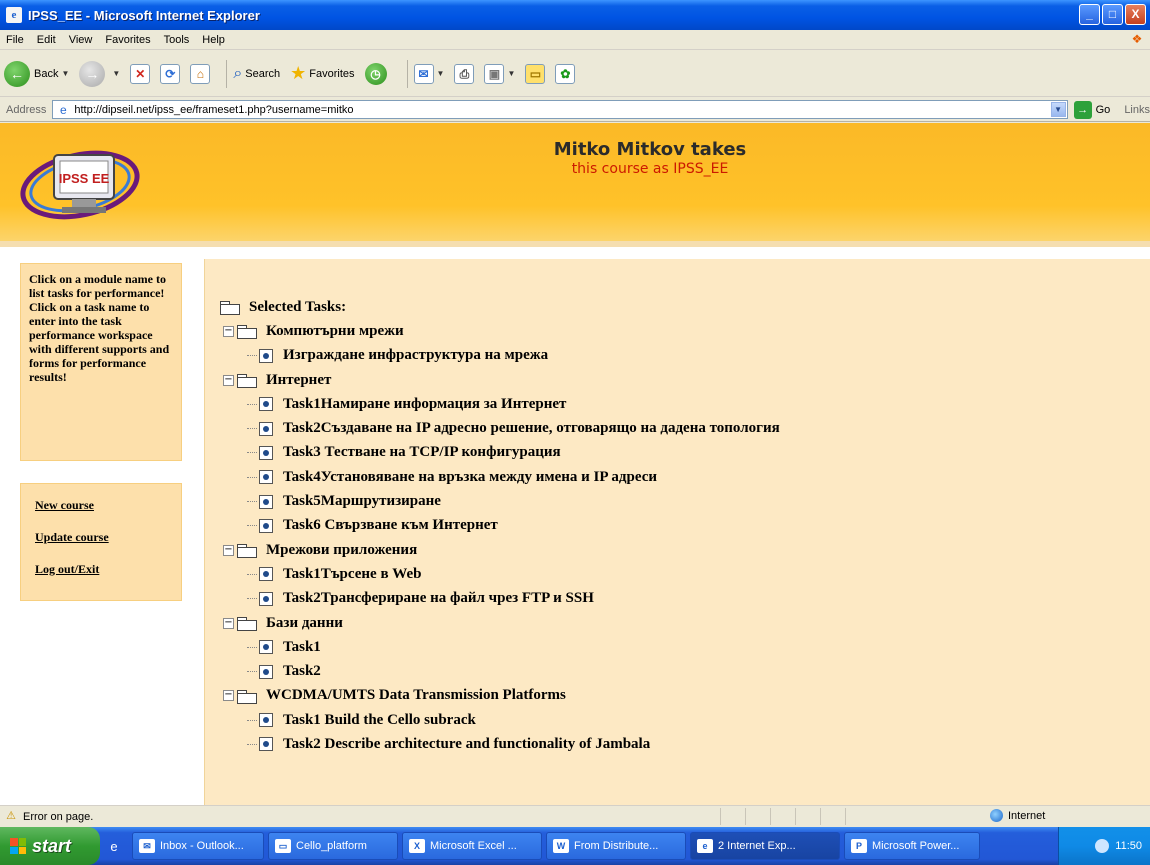 This screenshot has width=1150, height=865. Describe the element at coordinates (46, 40) in the screenshot. I see `menu-edit: Edit` at that location.